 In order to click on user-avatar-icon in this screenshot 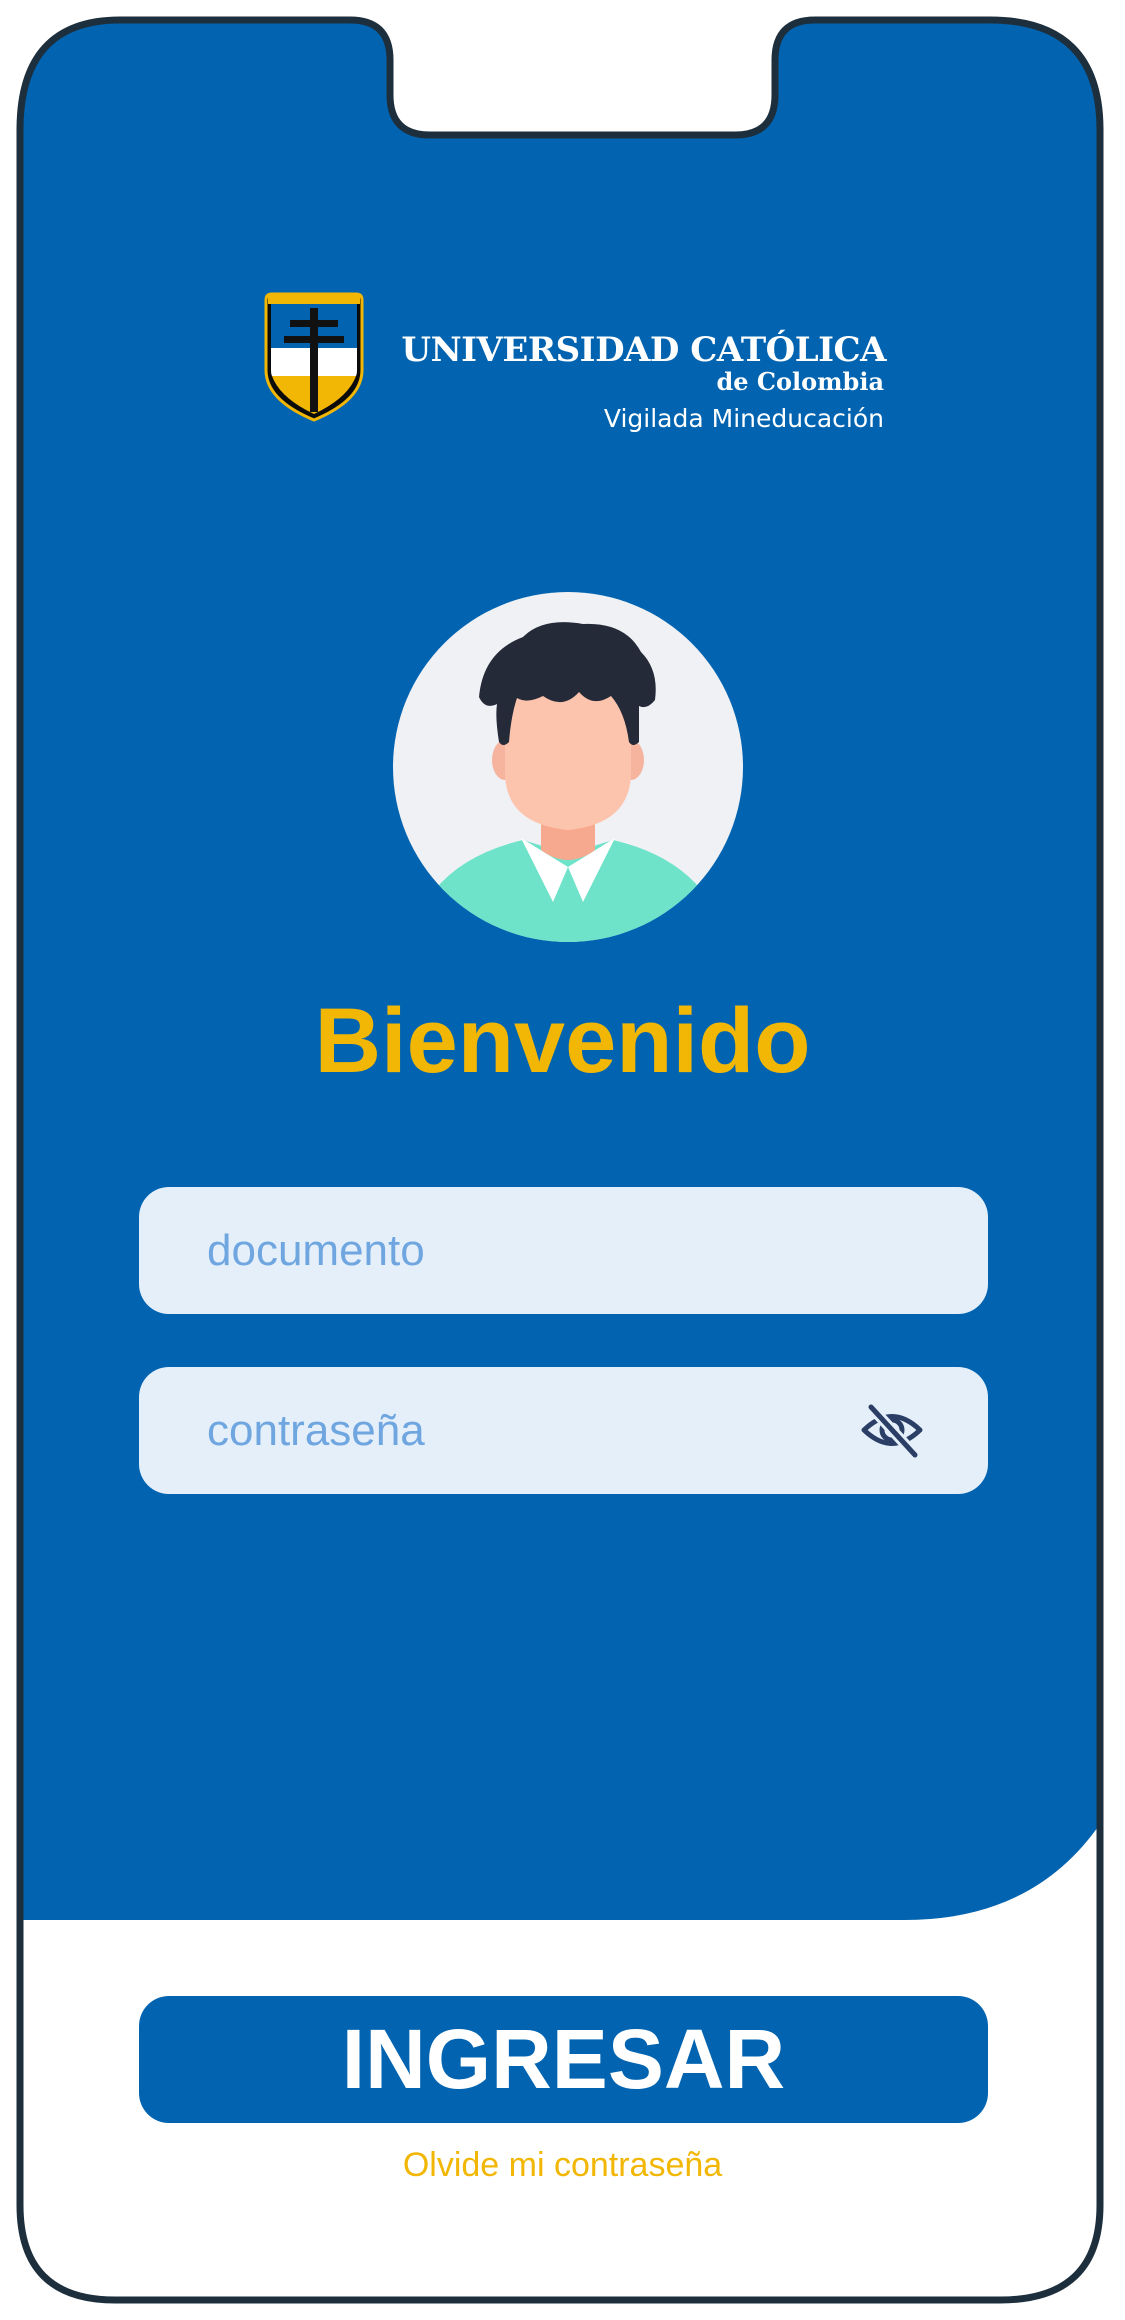, I will do `click(568, 767)`.